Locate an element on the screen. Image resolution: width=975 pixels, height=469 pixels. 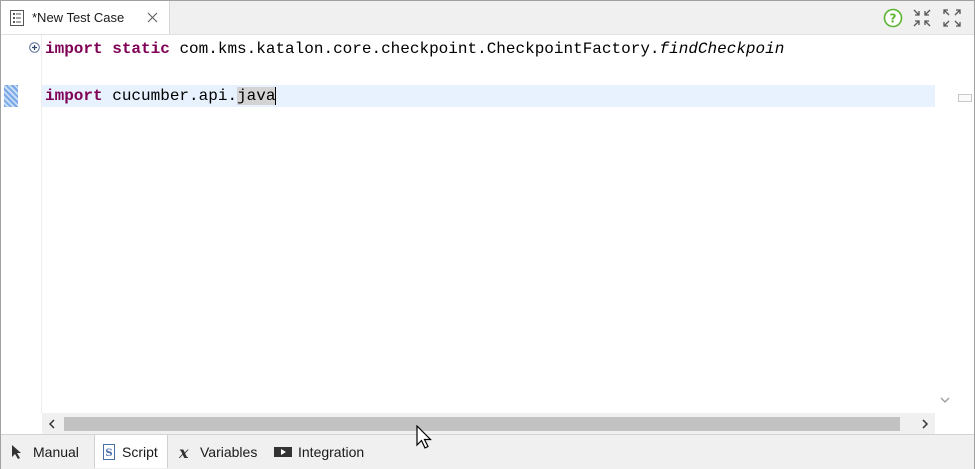
scroll-down-icon is located at coordinates (945, 400).